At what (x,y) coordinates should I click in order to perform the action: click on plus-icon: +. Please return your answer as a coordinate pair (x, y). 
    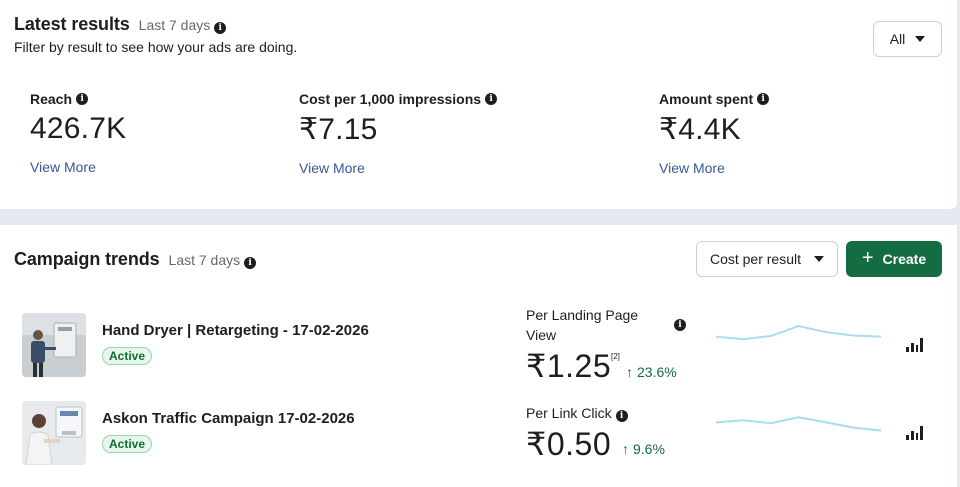
    Looking at the image, I should click on (867, 258).